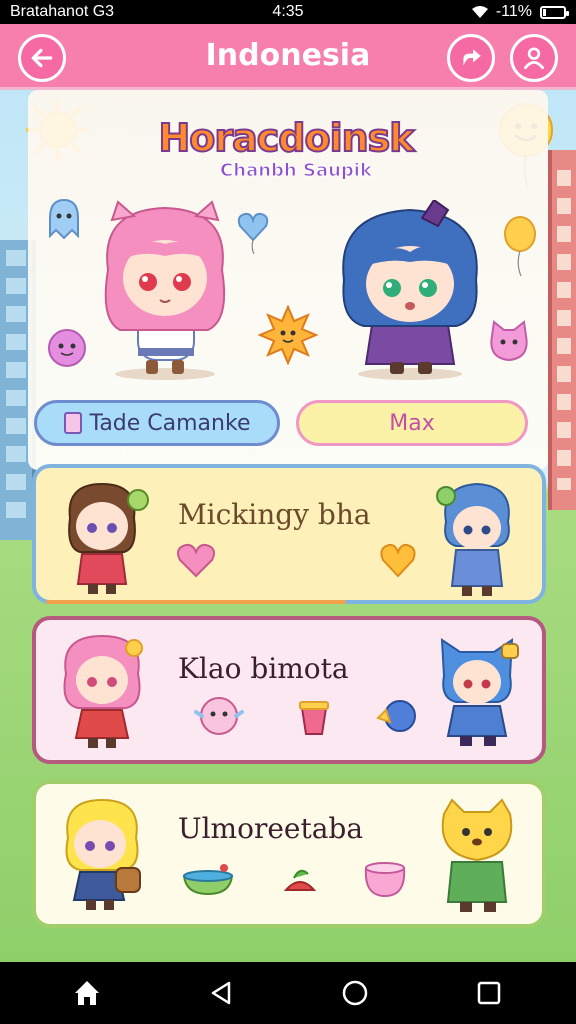 This screenshot has width=576, height=1024. I want to click on character-name: Ulmoreetaba, so click(271, 828).